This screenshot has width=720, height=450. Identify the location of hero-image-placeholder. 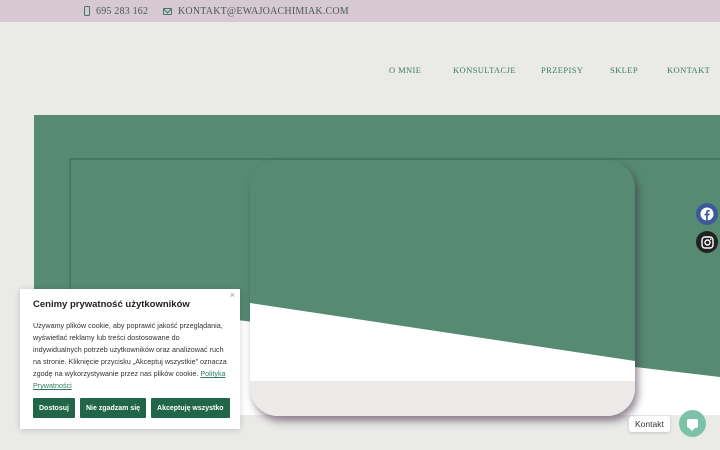
(442, 359).